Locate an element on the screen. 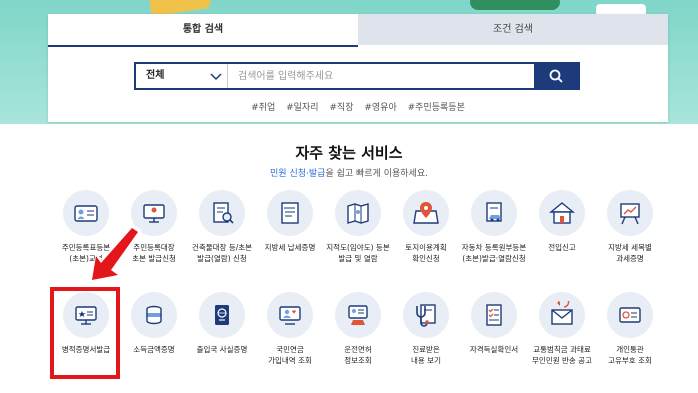 Image resolution: width=698 pixels, height=393 pixels. hashtag-link: #취업 is located at coordinates (263, 108).